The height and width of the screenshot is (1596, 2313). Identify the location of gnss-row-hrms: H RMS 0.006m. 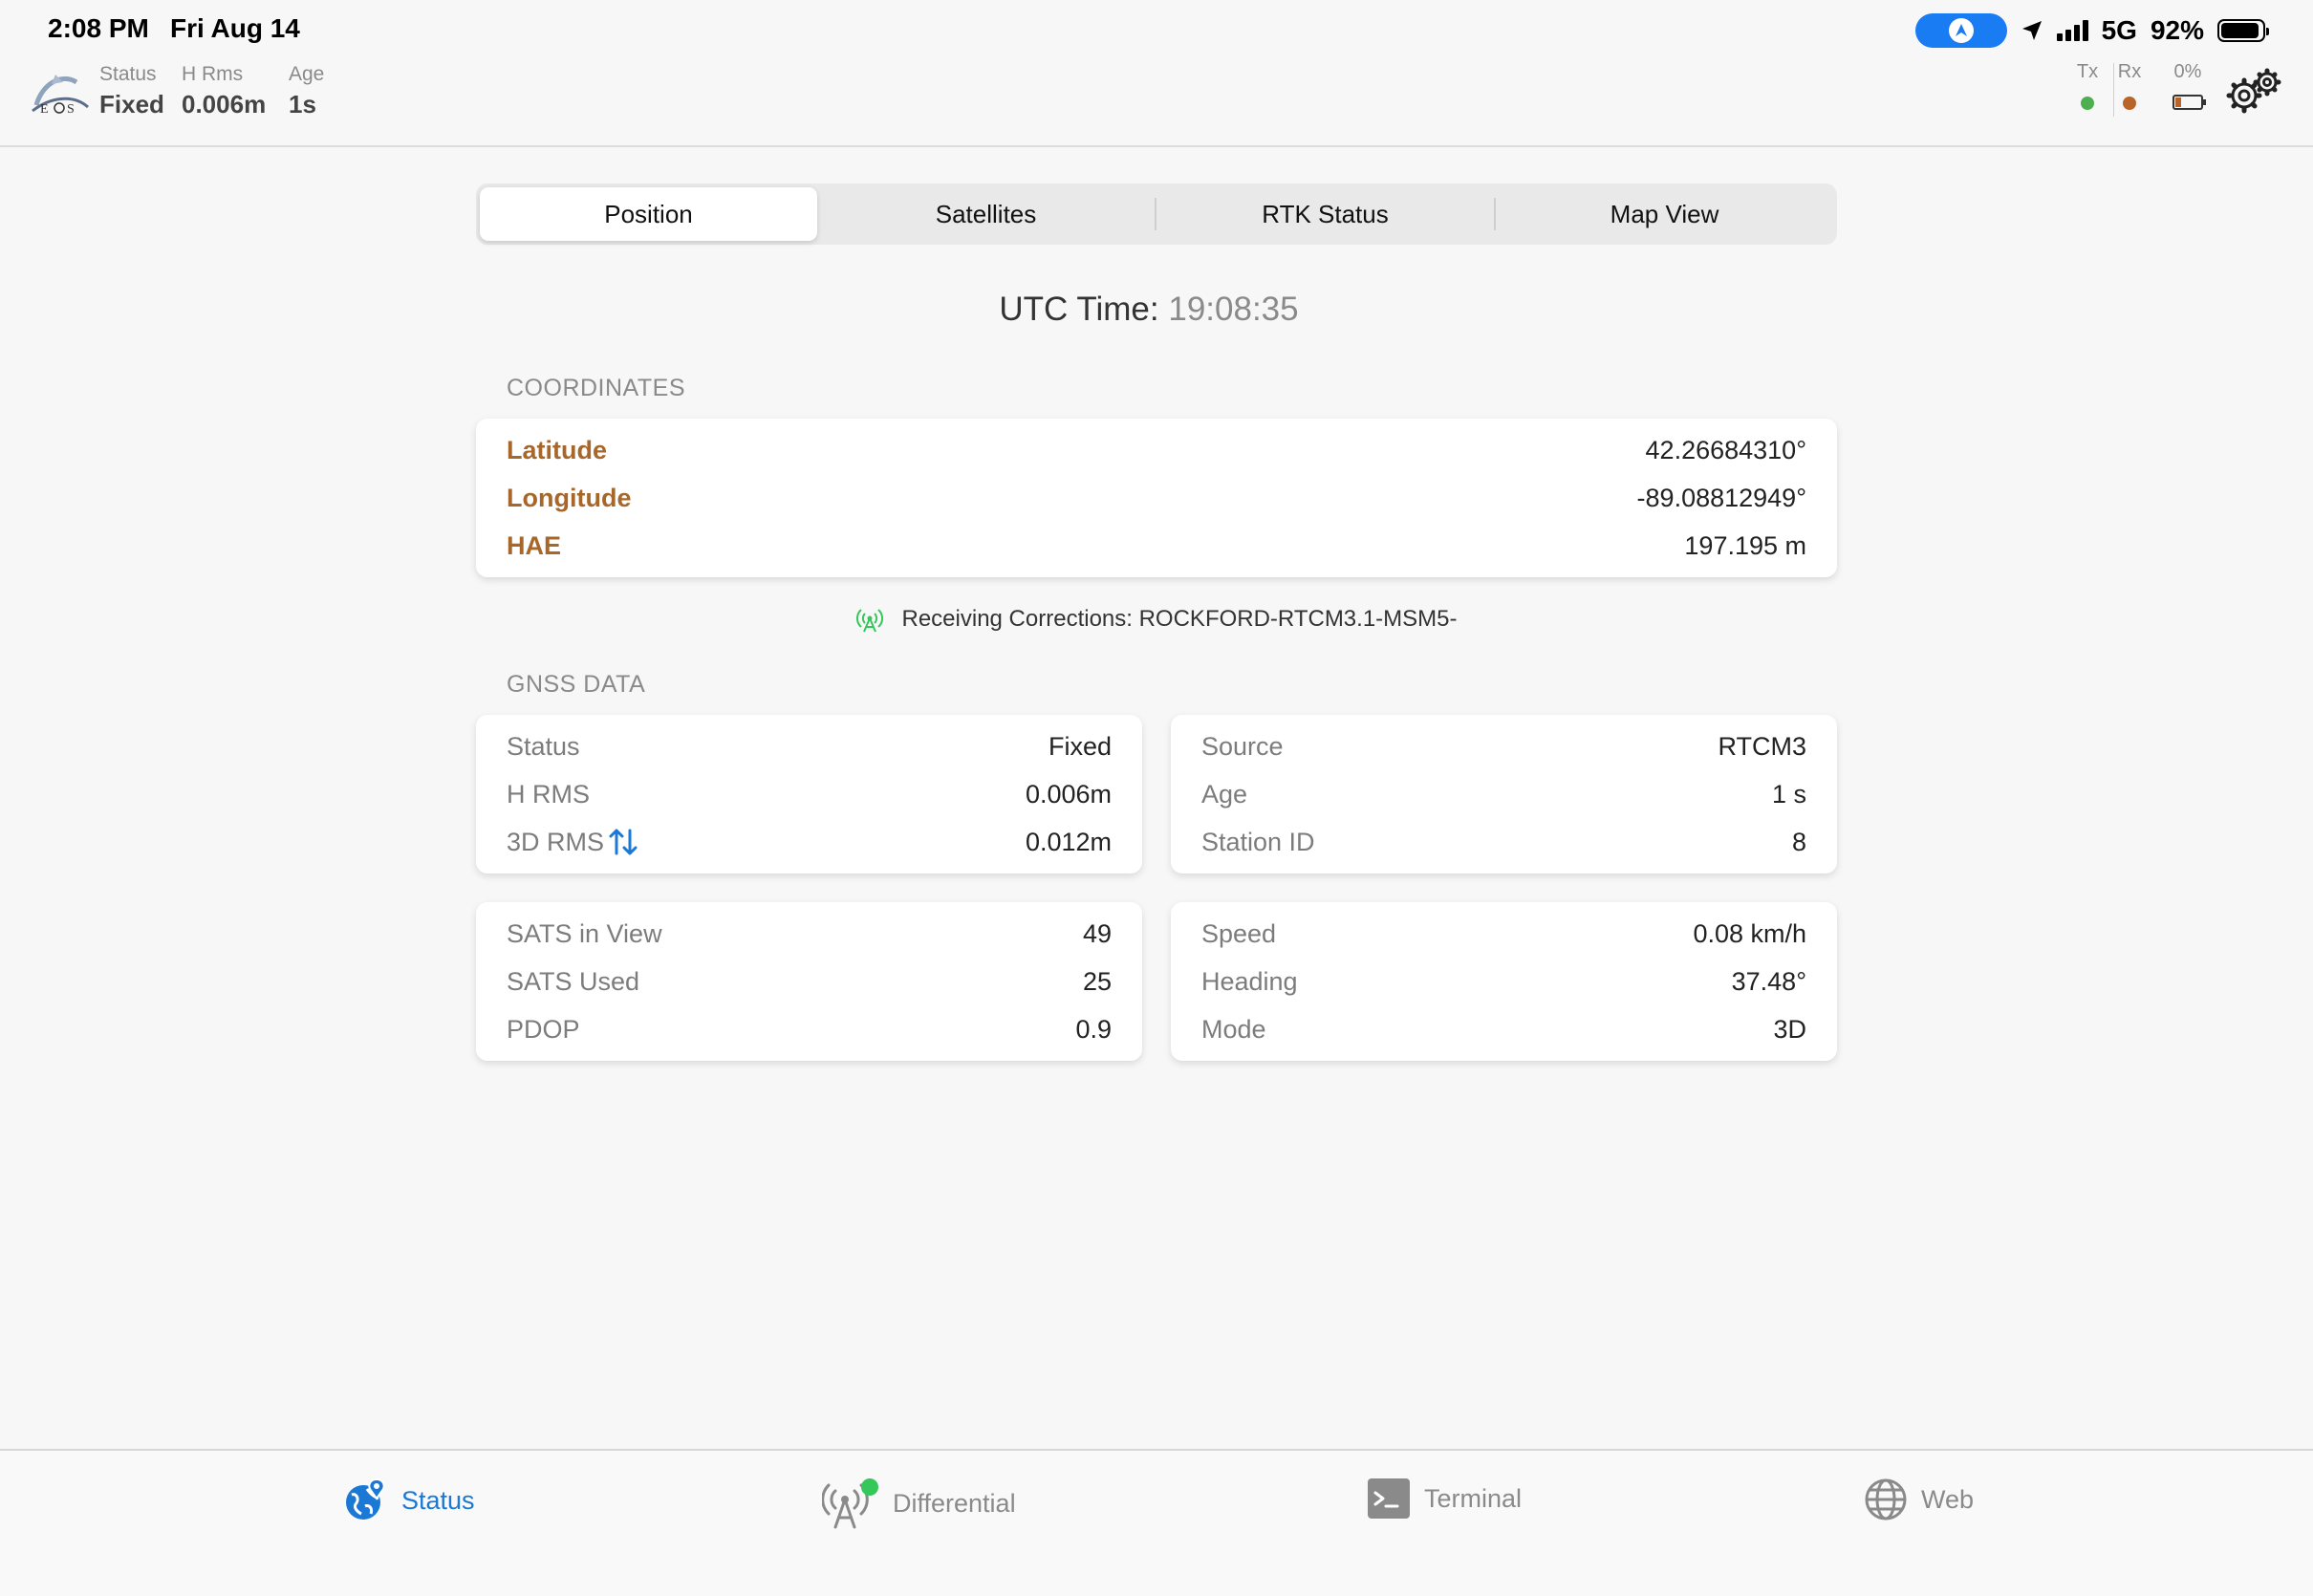
(809, 794).